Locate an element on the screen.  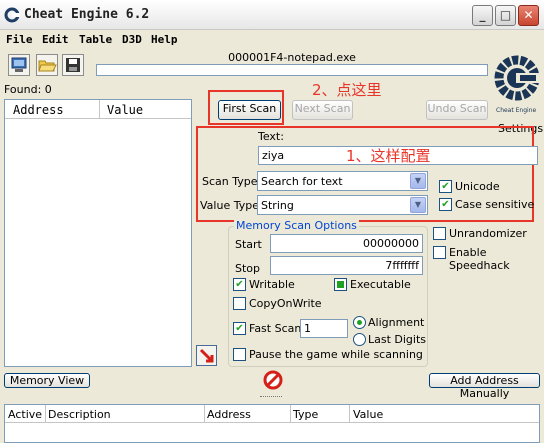
column-value: Value is located at coordinates (125, 110).